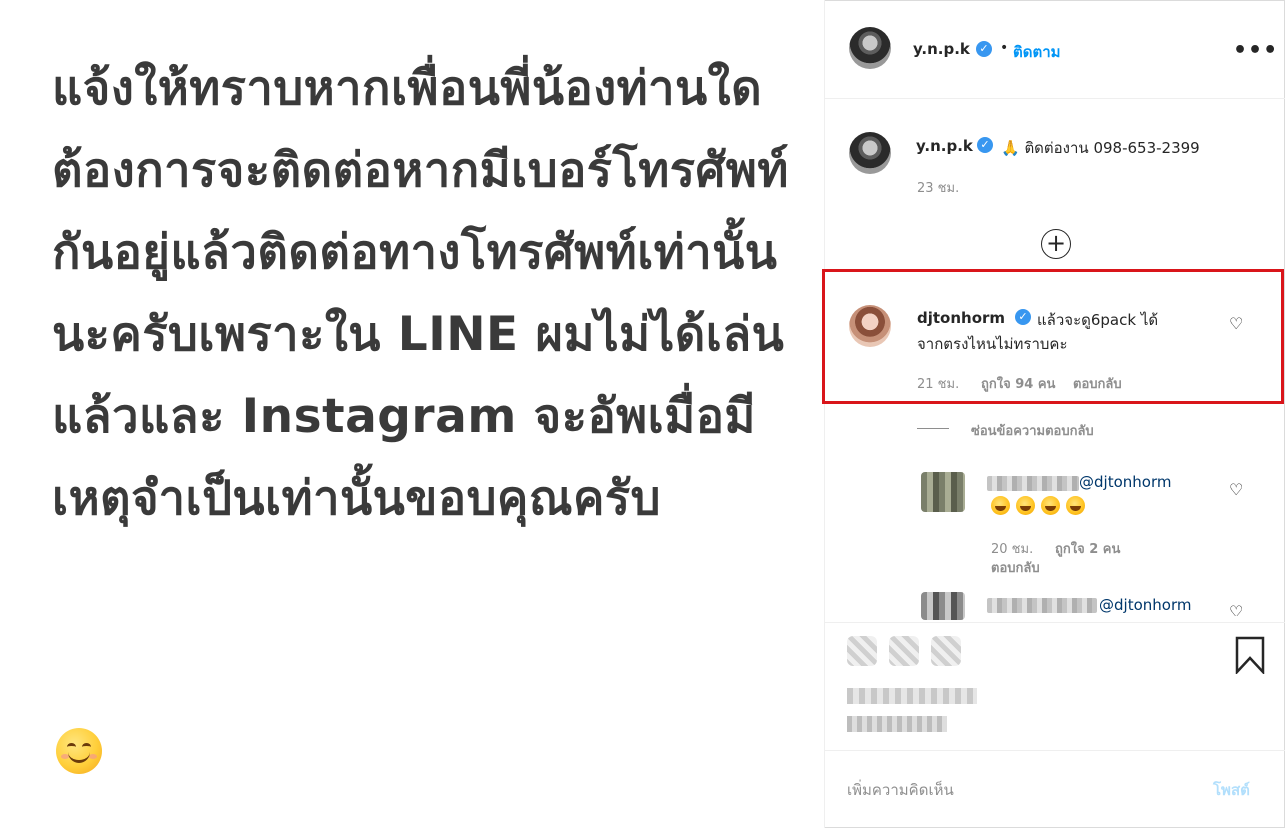 The image size is (1285, 828). What do you see at coordinates (1055, 622) in the screenshot?
I see `actions-divider` at bounding box center [1055, 622].